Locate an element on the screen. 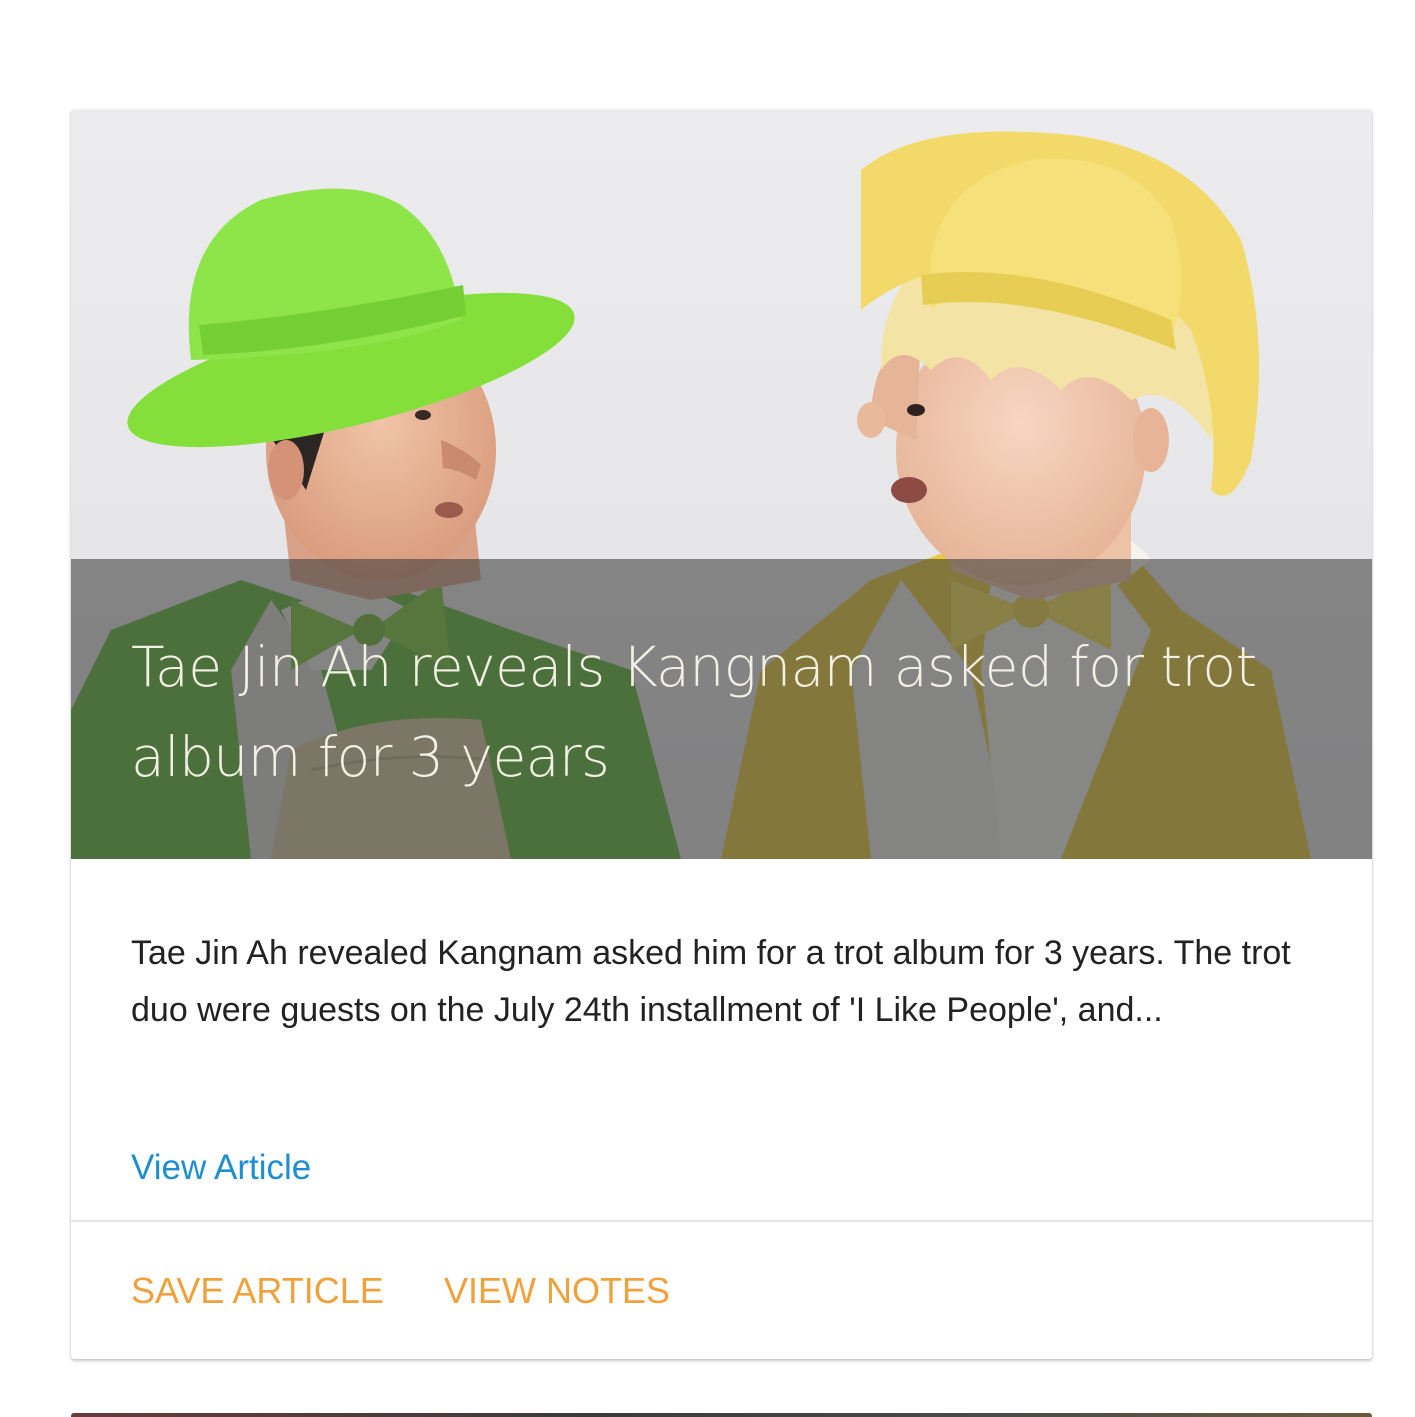 The width and height of the screenshot is (1415, 1417). view-article-link: View Article is located at coordinates (221, 1168).